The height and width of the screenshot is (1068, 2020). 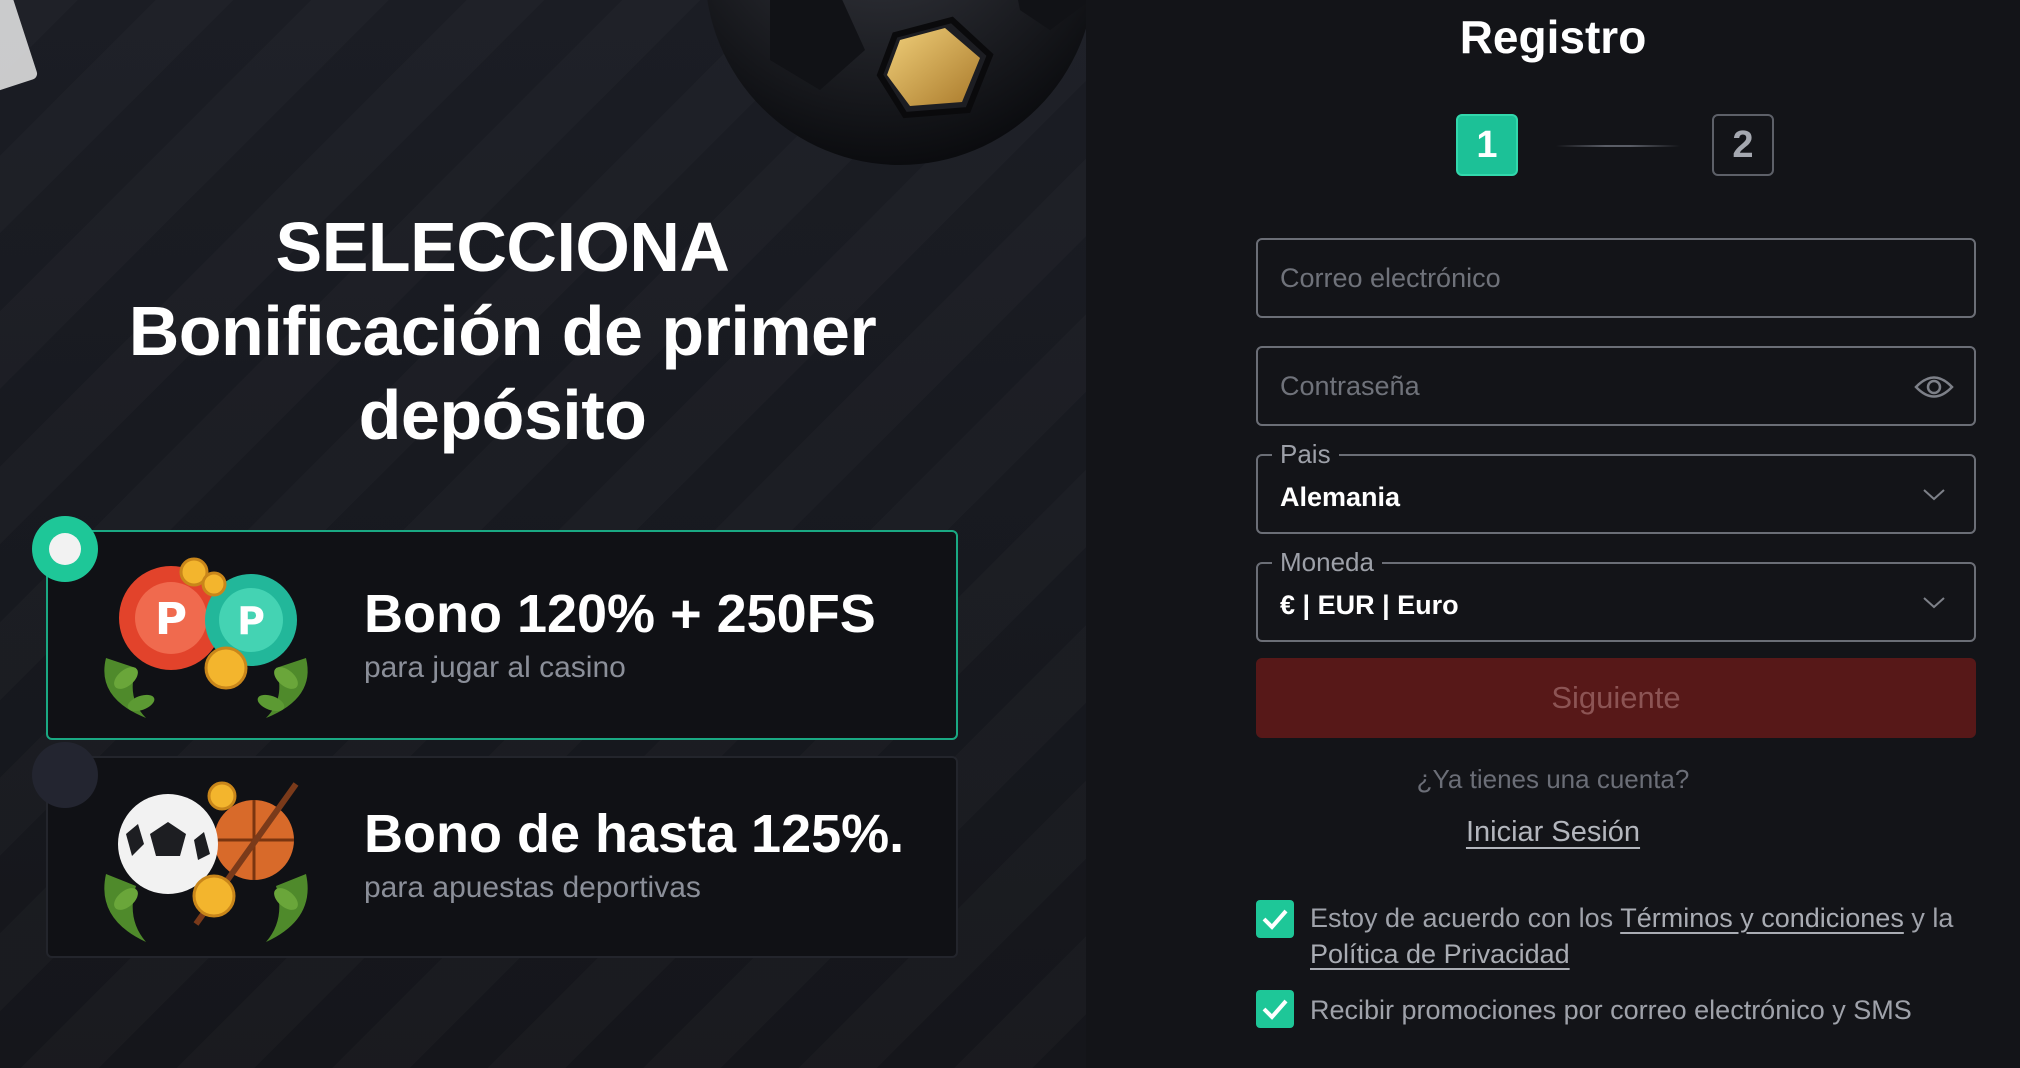 What do you see at coordinates (1553, 779) in the screenshot?
I see `have-account-text: ¿Ya tienes una cuenta?` at bounding box center [1553, 779].